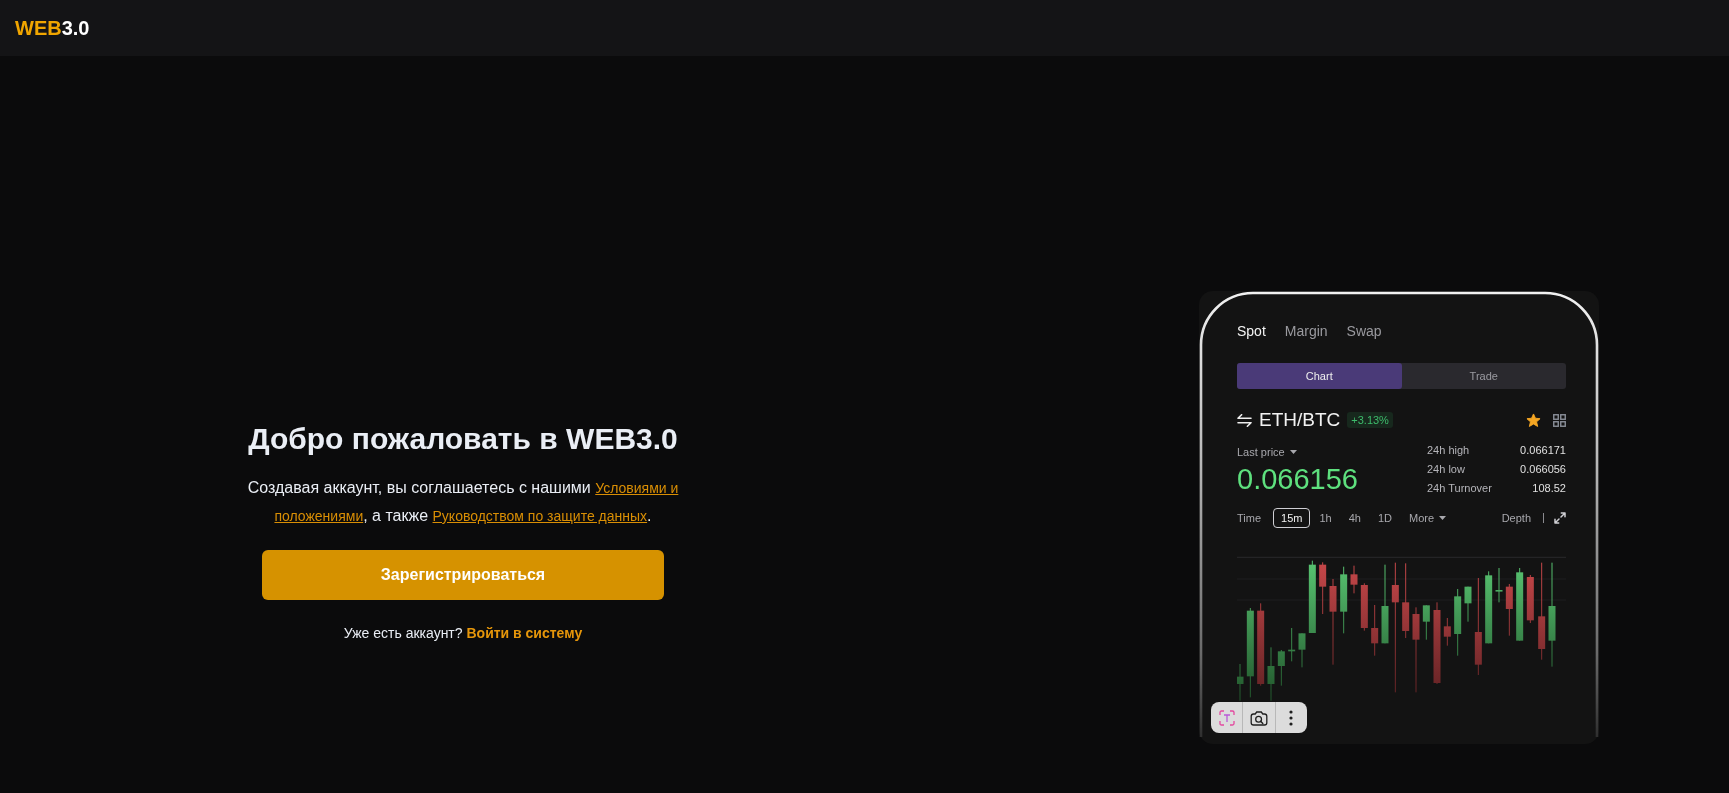  I want to click on last-price-dropdown: Last price, so click(1267, 452).